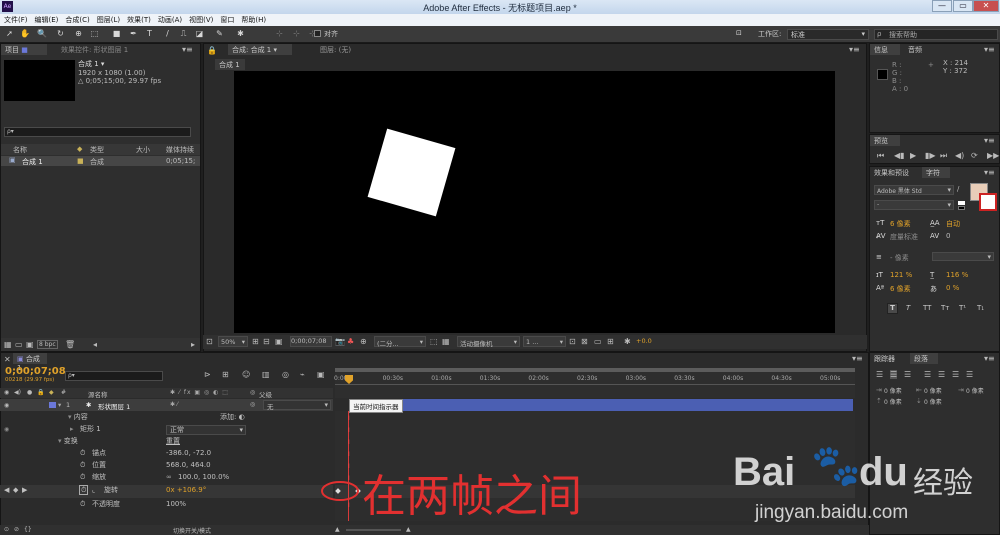 This screenshot has width=1000, height=535. Describe the element at coordinates (963, 256) in the screenshot. I see `stroke-style-select: ▾` at that location.